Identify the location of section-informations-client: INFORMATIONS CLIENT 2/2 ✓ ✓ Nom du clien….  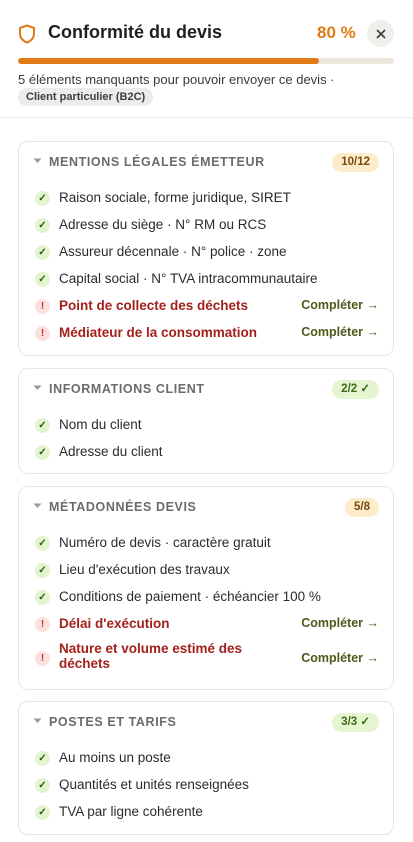
(206, 421).